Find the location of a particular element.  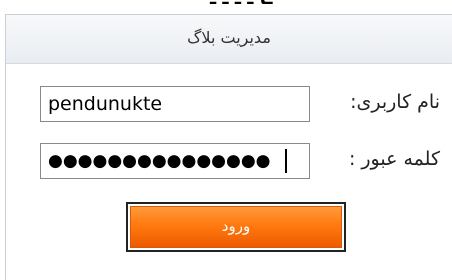

username-label: نام کاربری: is located at coordinates (395, 102).